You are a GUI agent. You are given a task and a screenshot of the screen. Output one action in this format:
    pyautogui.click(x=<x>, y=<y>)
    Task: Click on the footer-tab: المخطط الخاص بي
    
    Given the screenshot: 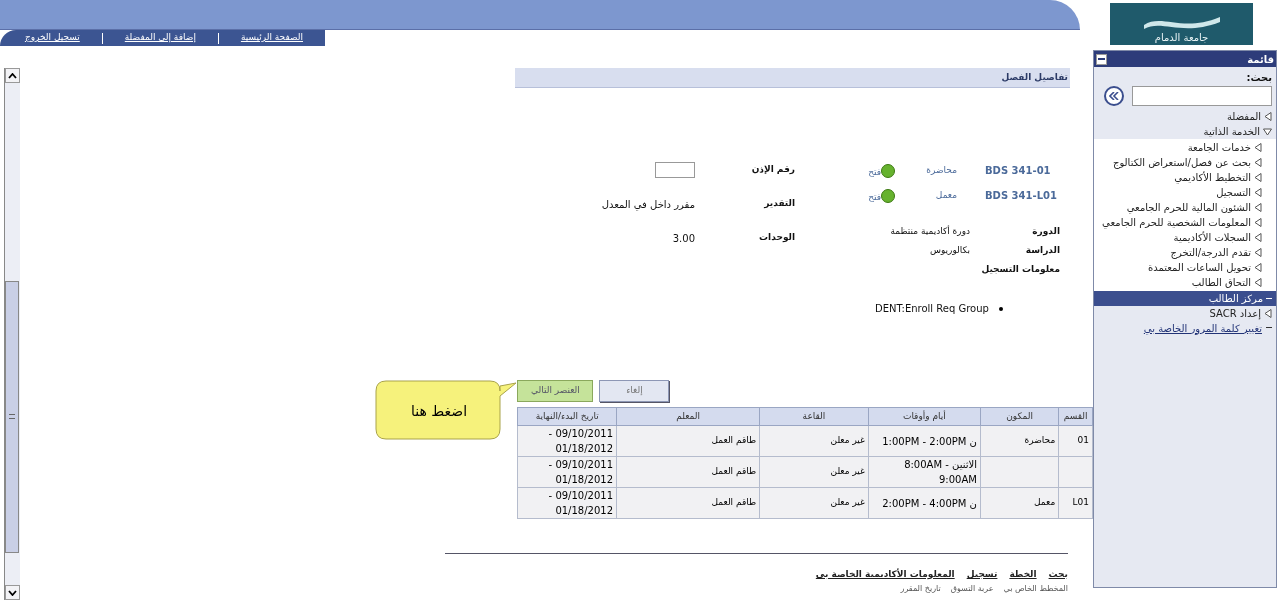 What is the action you would take?
    pyautogui.click(x=1035, y=588)
    